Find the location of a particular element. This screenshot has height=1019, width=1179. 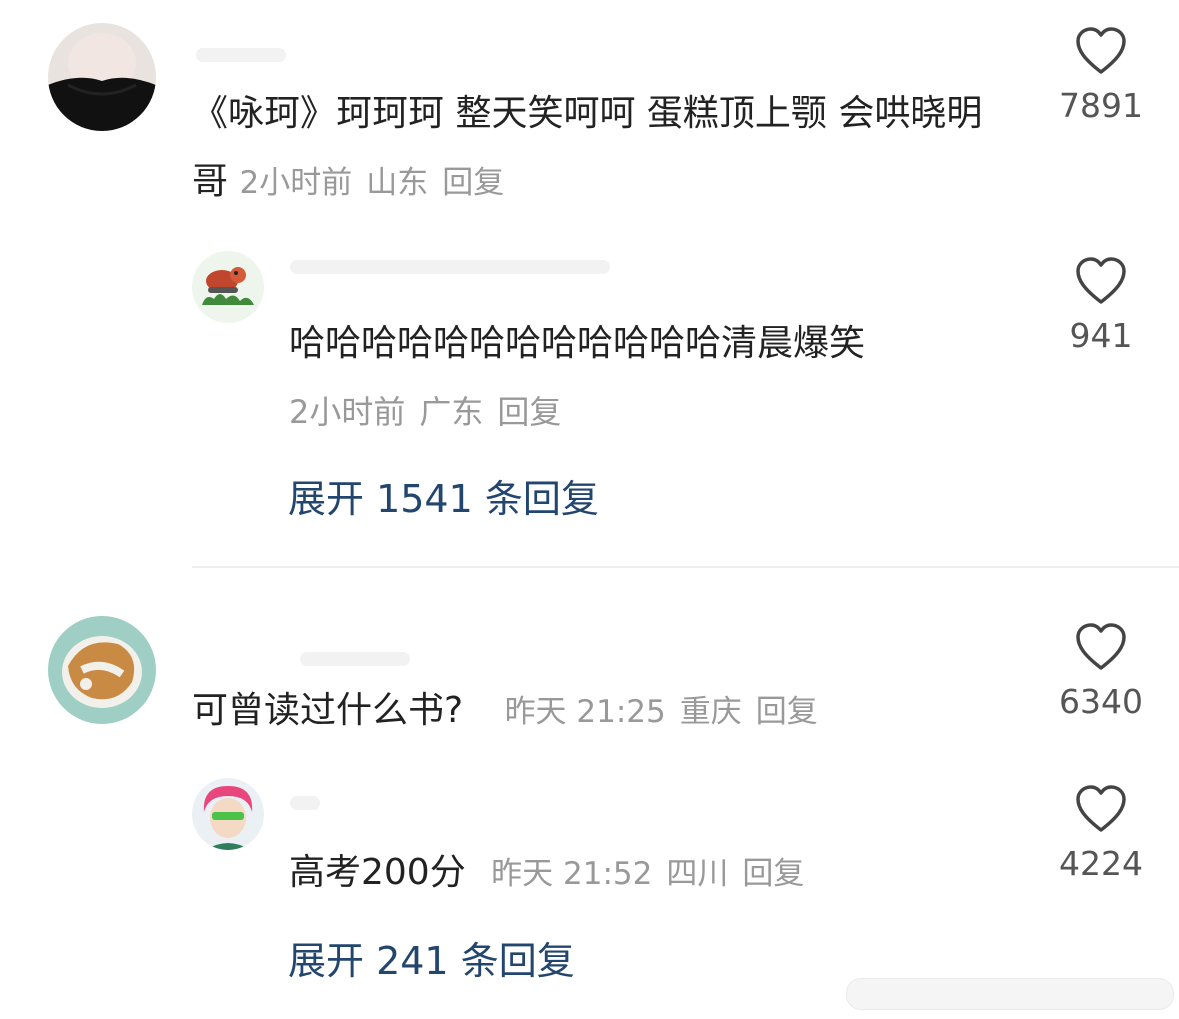

comment-time: 2小时前 is located at coordinates (296, 183).